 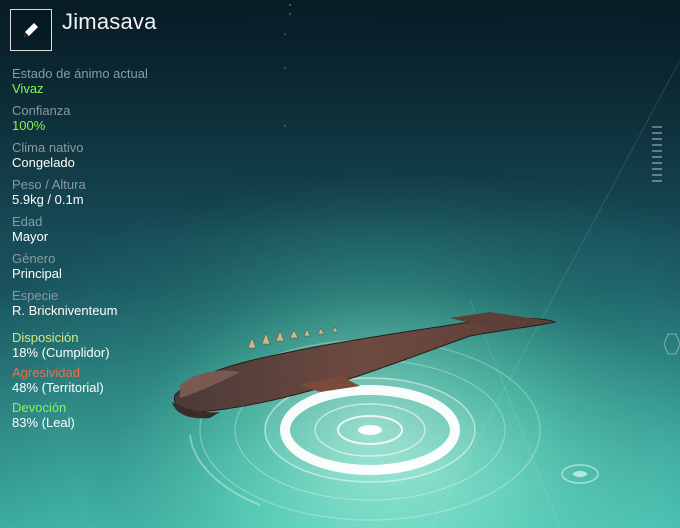 I want to click on trait-devotion: Devoción 83% (Leal), so click(x=122, y=415).